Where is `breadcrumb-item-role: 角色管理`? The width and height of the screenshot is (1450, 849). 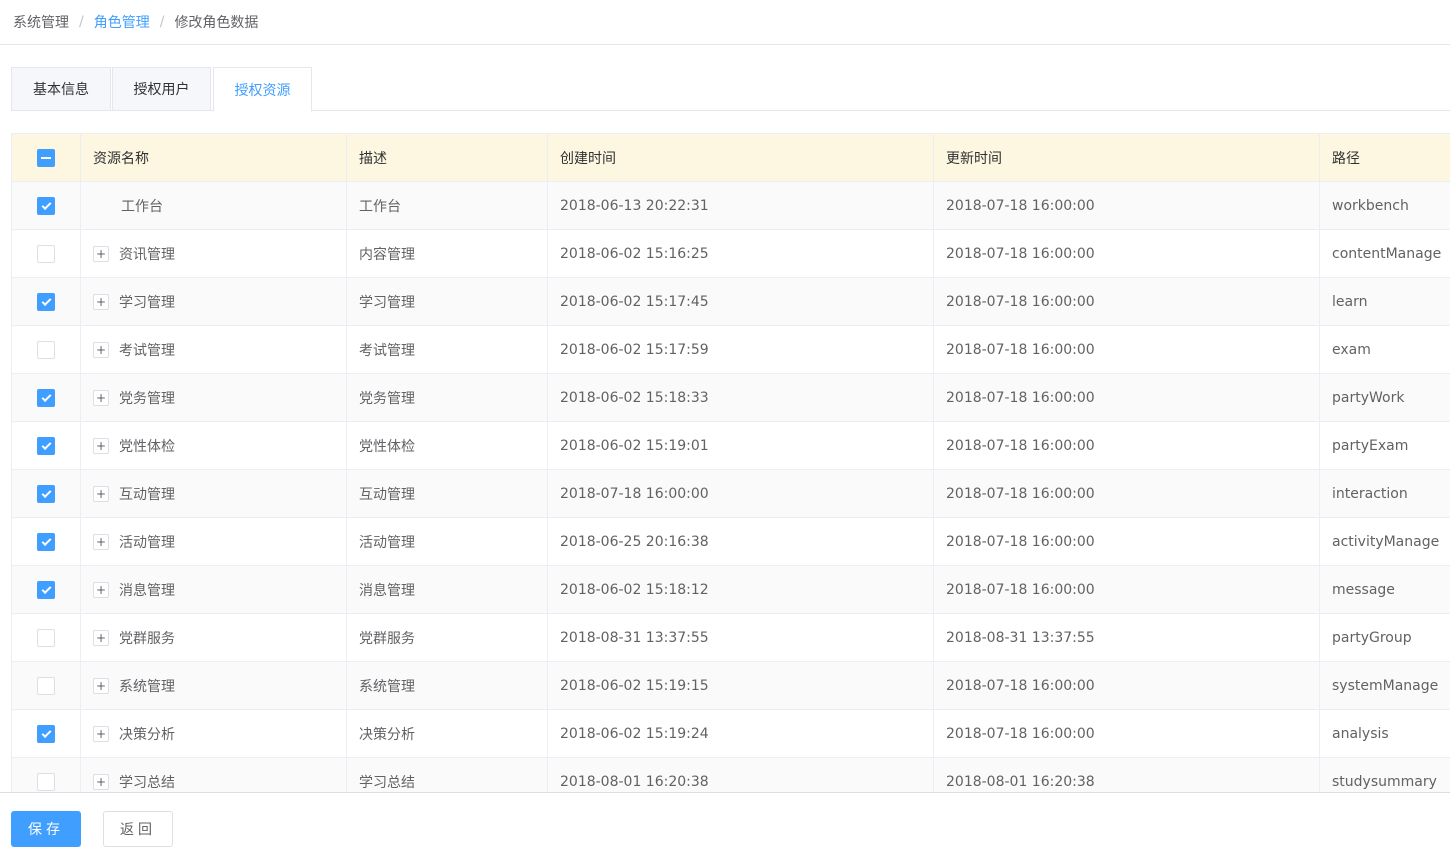
breadcrumb-item-role: 角色管理 is located at coordinates (122, 22).